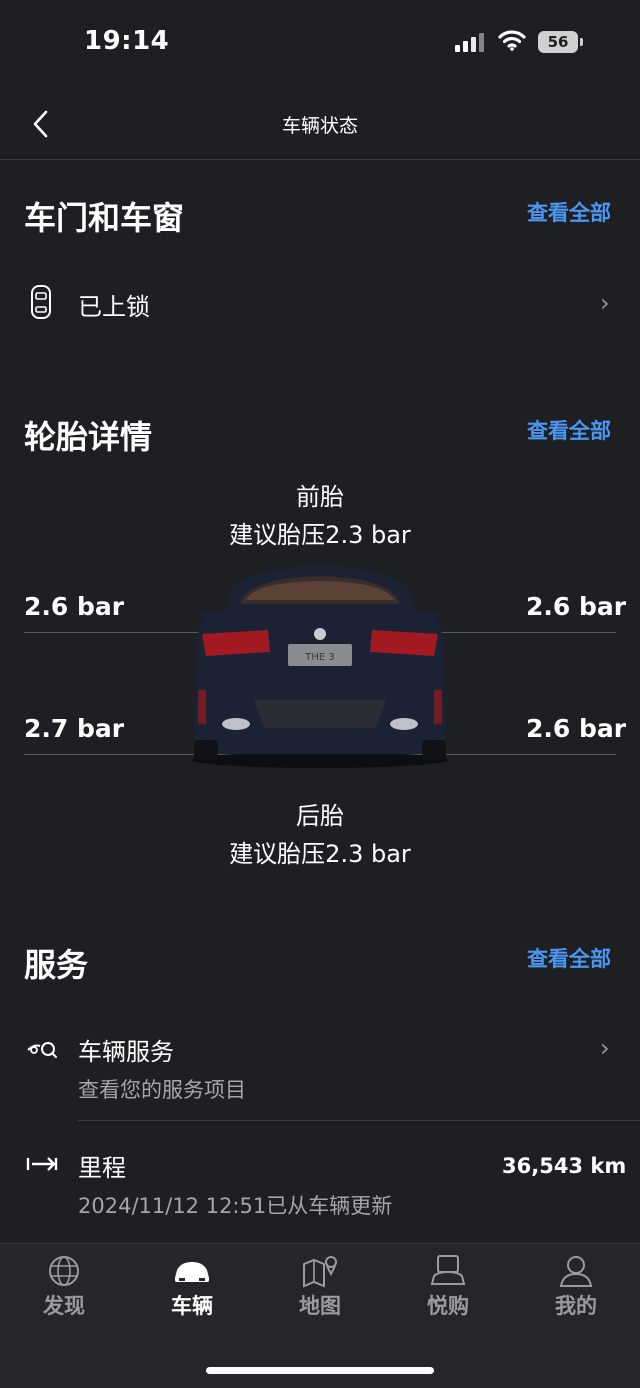 The height and width of the screenshot is (1388, 640). Describe the element at coordinates (320, 159) in the screenshot. I see `header-divider` at that location.